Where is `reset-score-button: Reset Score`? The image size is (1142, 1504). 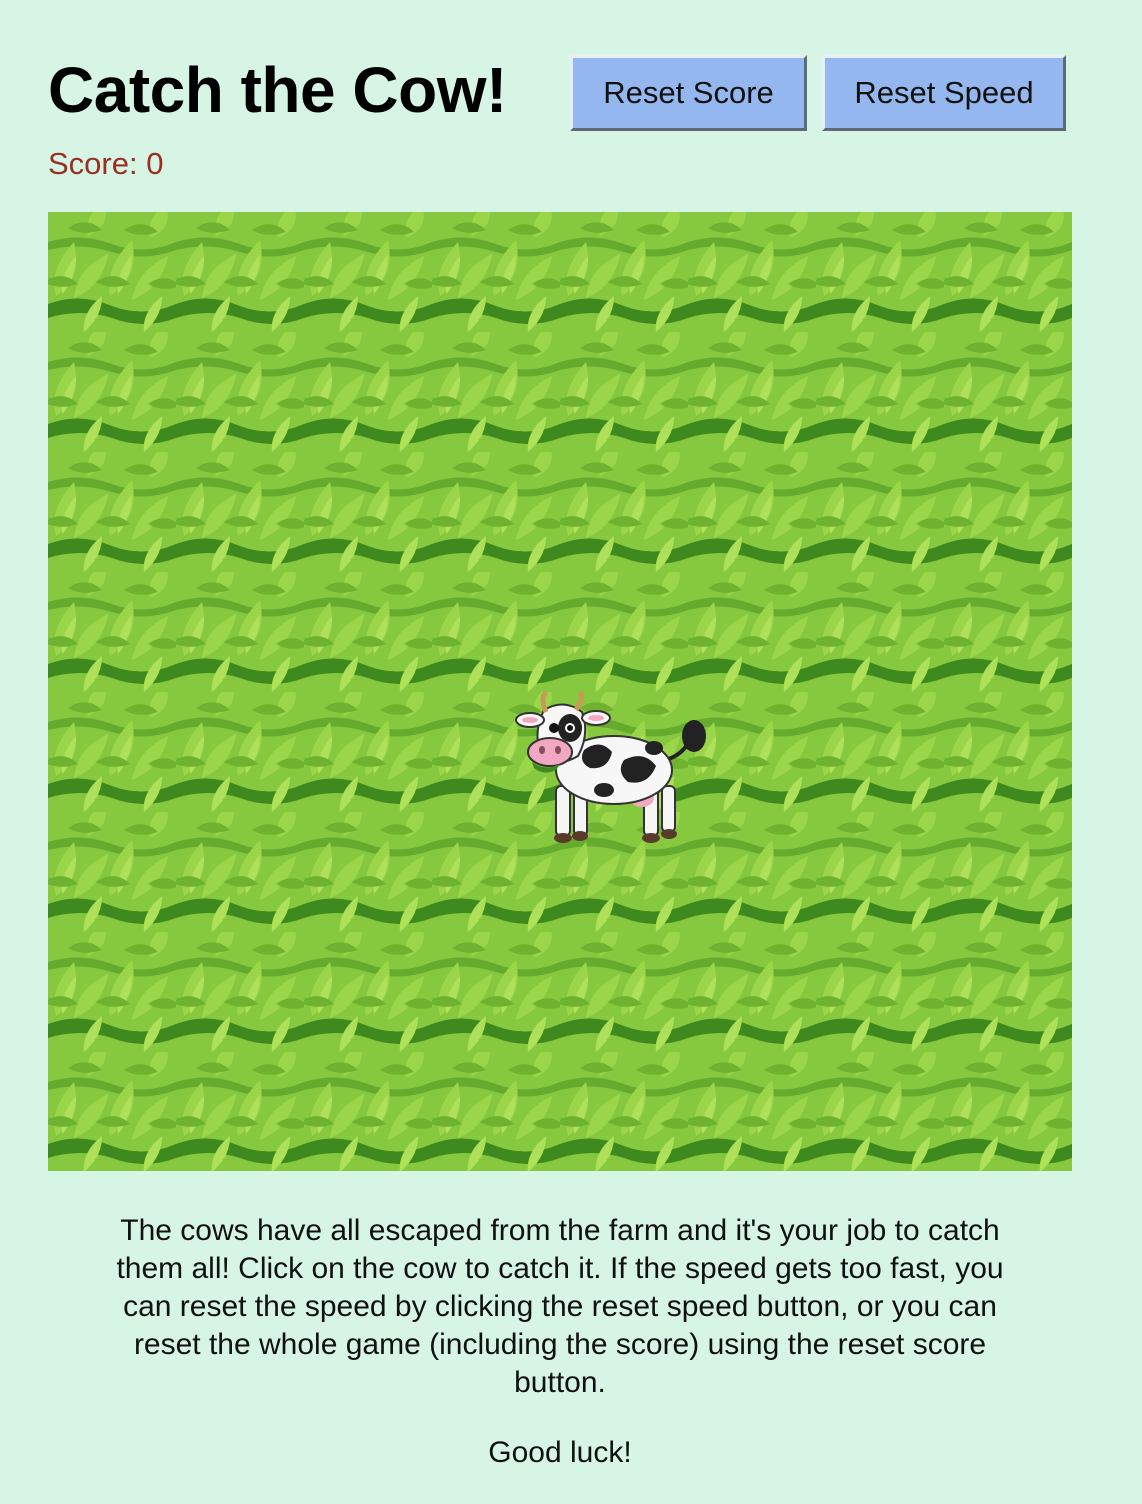 reset-score-button: Reset Score is located at coordinates (688, 93).